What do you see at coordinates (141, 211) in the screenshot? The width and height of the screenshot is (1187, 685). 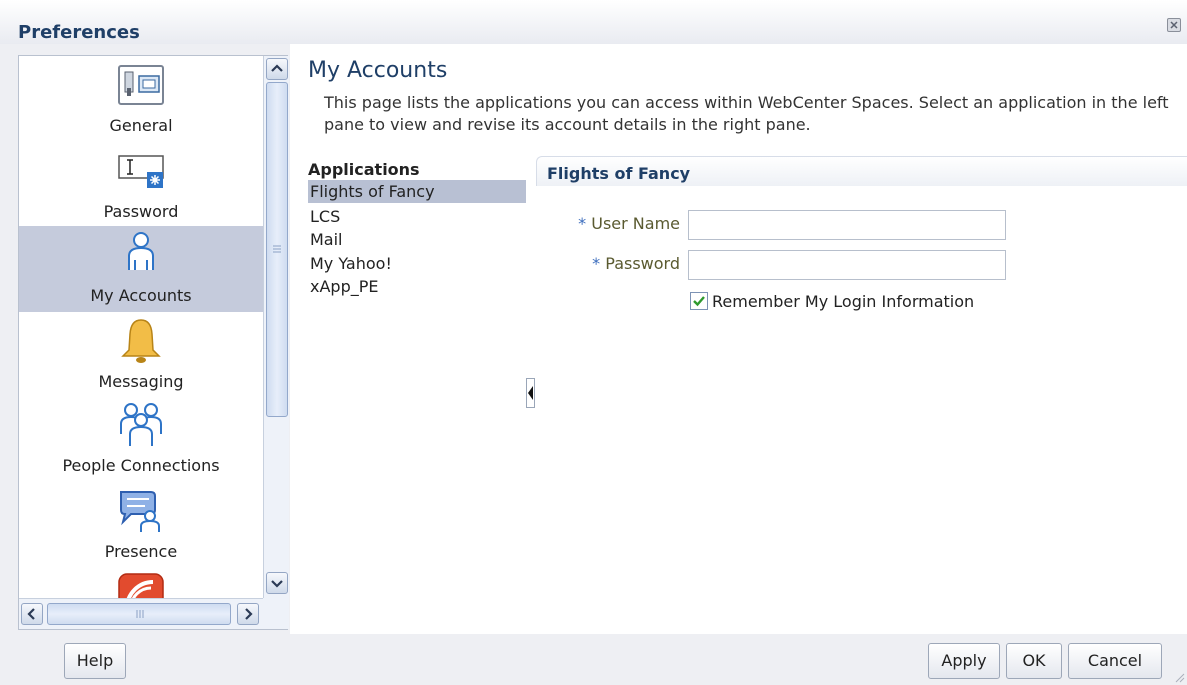 I see `sidebar-item-label: Password` at bounding box center [141, 211].